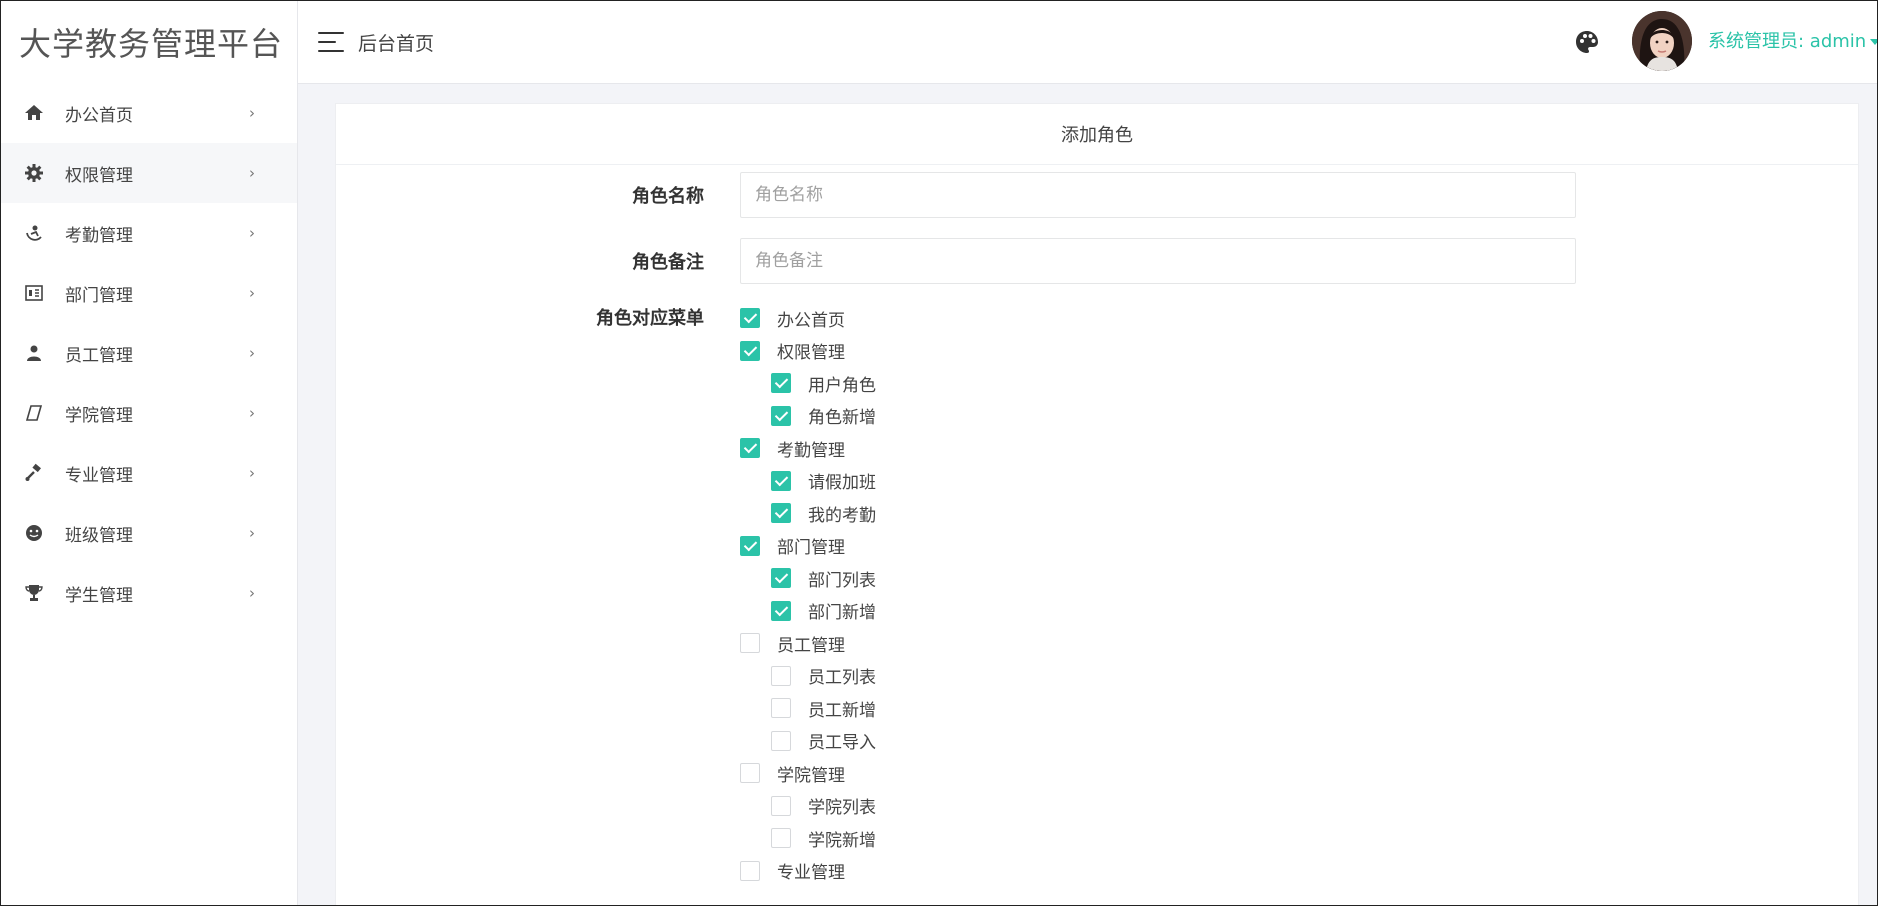 The width and height of the screenshot is (1878, 906). I want to click on menu-tree-node: 员工导入, so click(808, 741).